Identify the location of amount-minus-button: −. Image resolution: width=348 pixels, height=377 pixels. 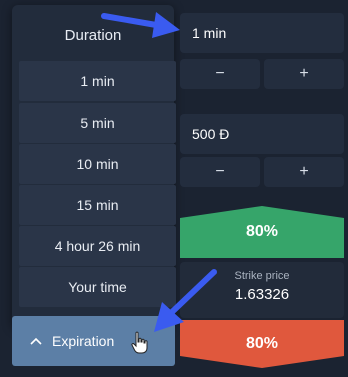
(220, 172).